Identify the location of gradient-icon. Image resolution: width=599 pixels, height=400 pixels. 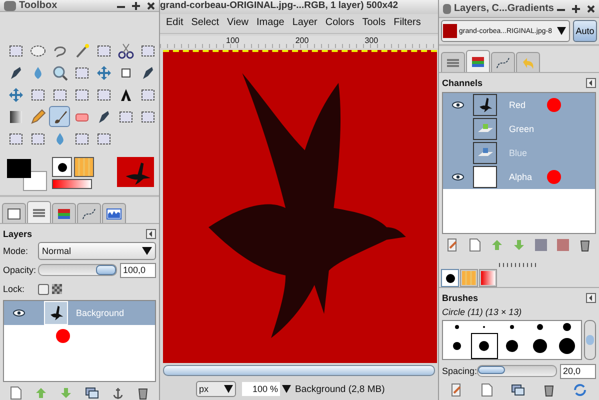
(488, 278).